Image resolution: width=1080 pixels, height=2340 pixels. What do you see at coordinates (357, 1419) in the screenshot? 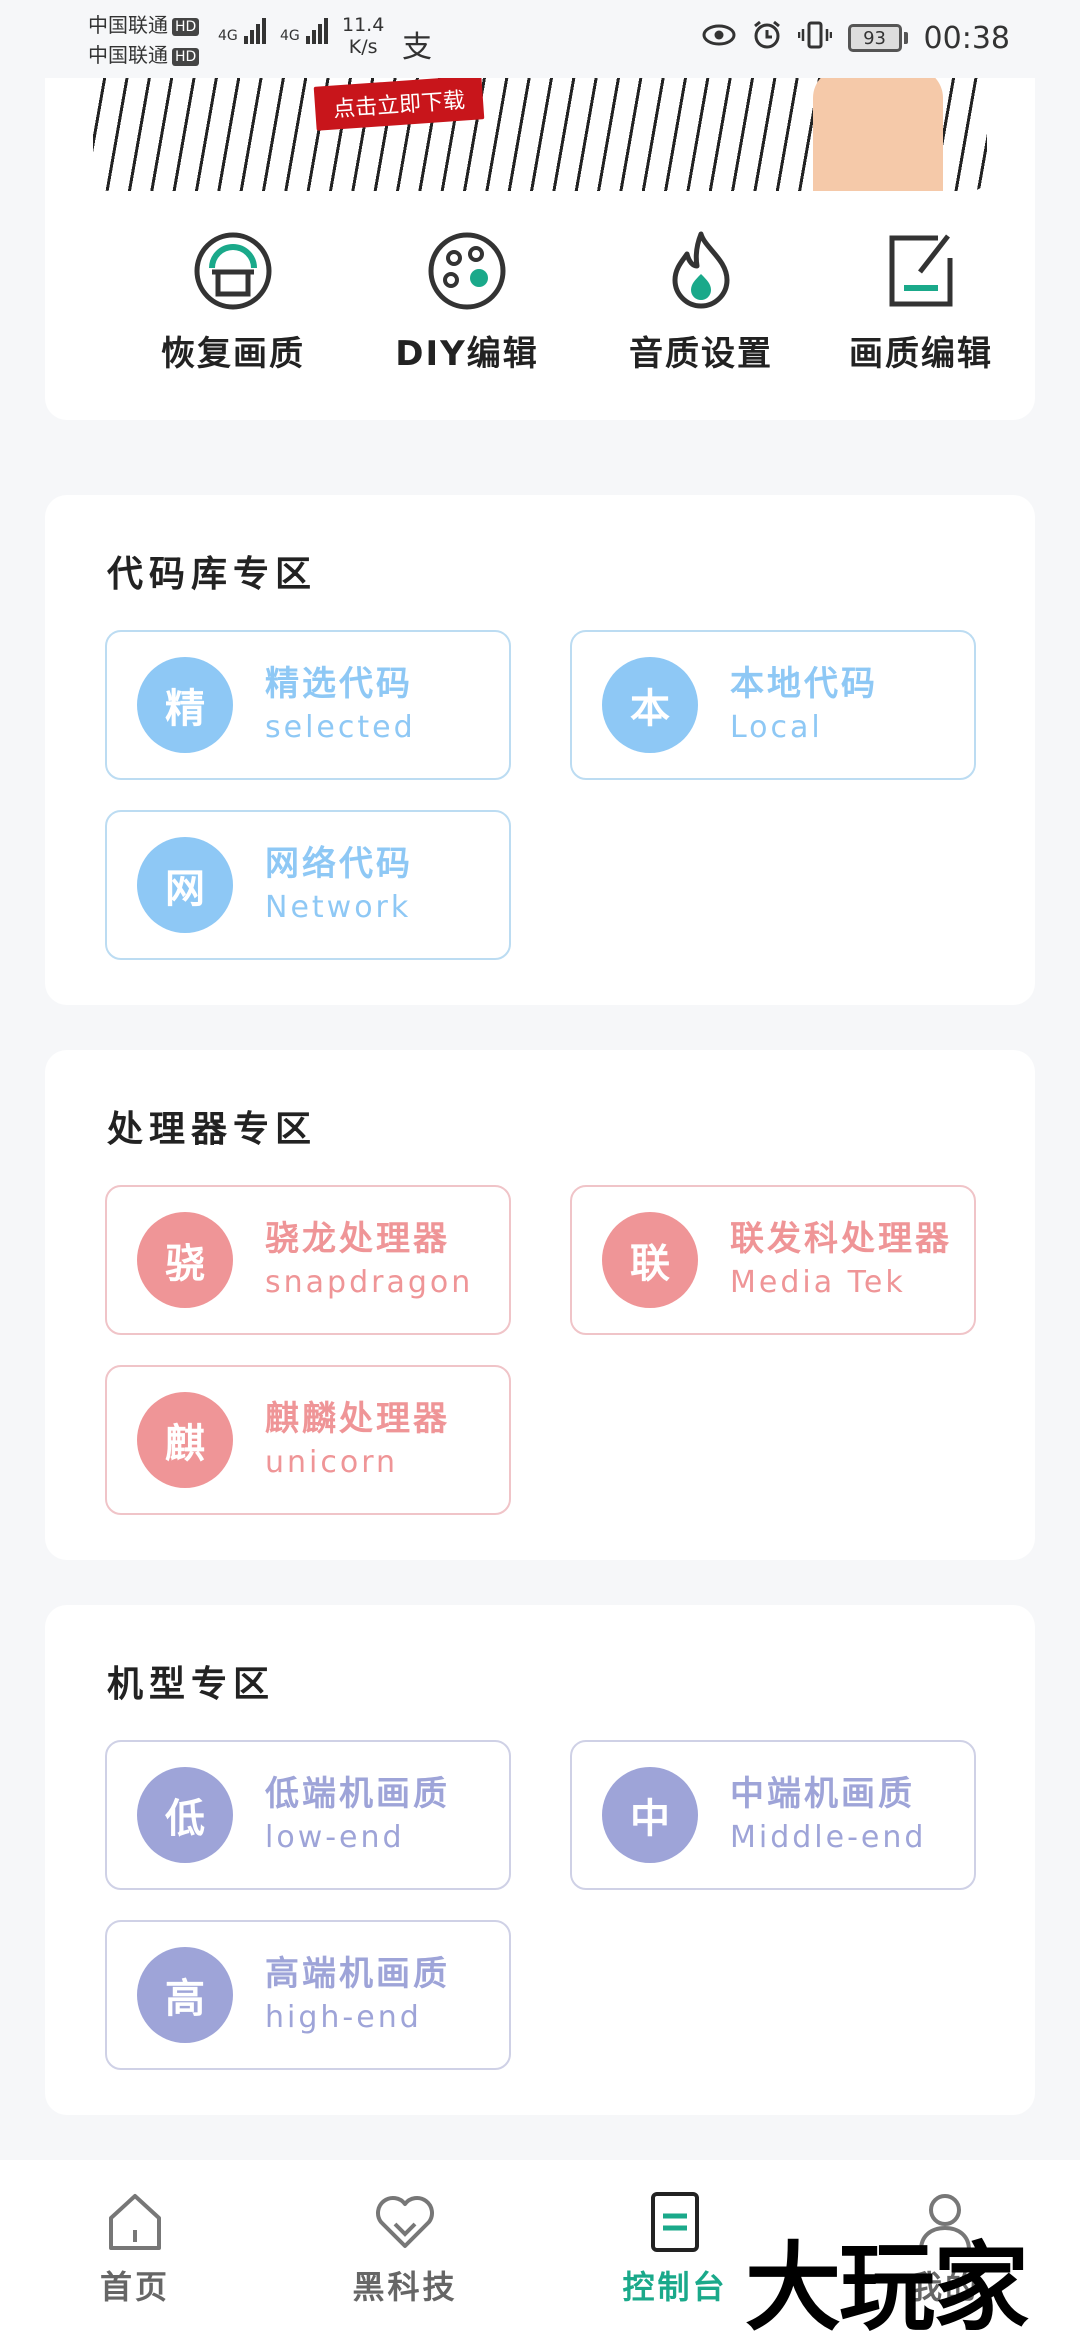
I see `tile-title: 麒麟处理器` at bounding box center [357, 1419].